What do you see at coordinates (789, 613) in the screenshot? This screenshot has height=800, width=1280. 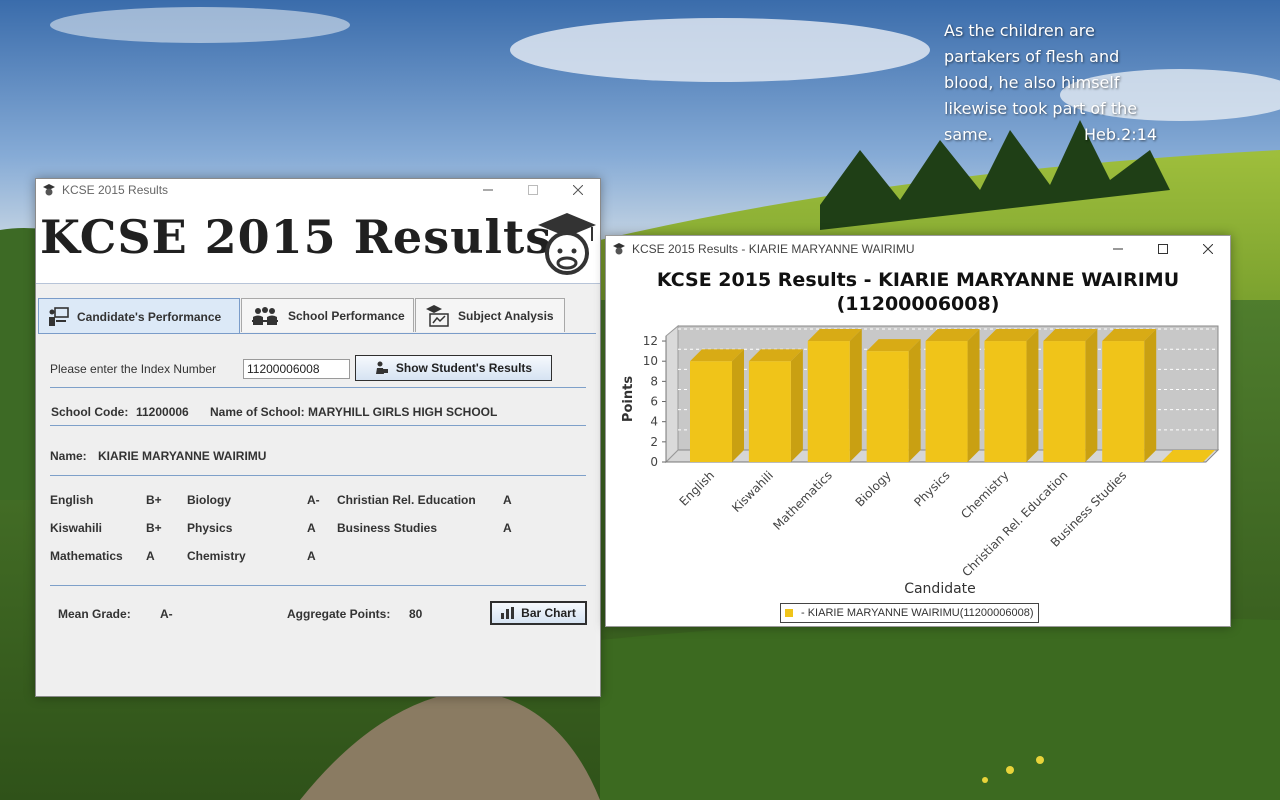 I see `legend-swatch` at bounding box center [789, 613].